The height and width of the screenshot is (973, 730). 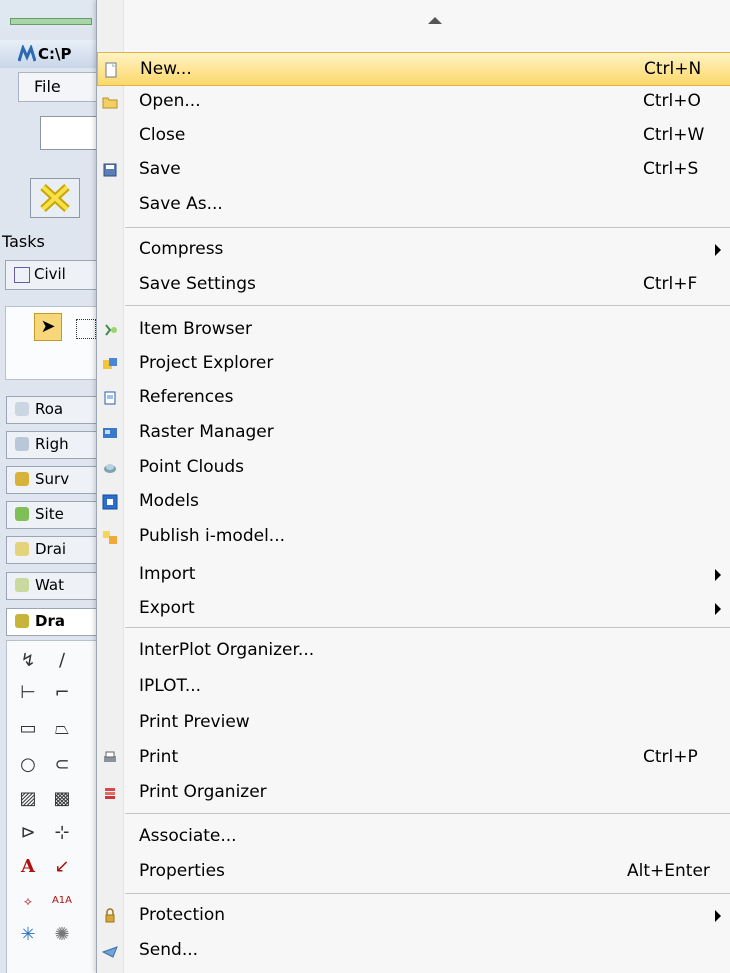 What do you see at coordinates (413, 170) in the screenshot?
I see `menu-item-save: Save Ctrl+S` at bounding box center [413, 170].